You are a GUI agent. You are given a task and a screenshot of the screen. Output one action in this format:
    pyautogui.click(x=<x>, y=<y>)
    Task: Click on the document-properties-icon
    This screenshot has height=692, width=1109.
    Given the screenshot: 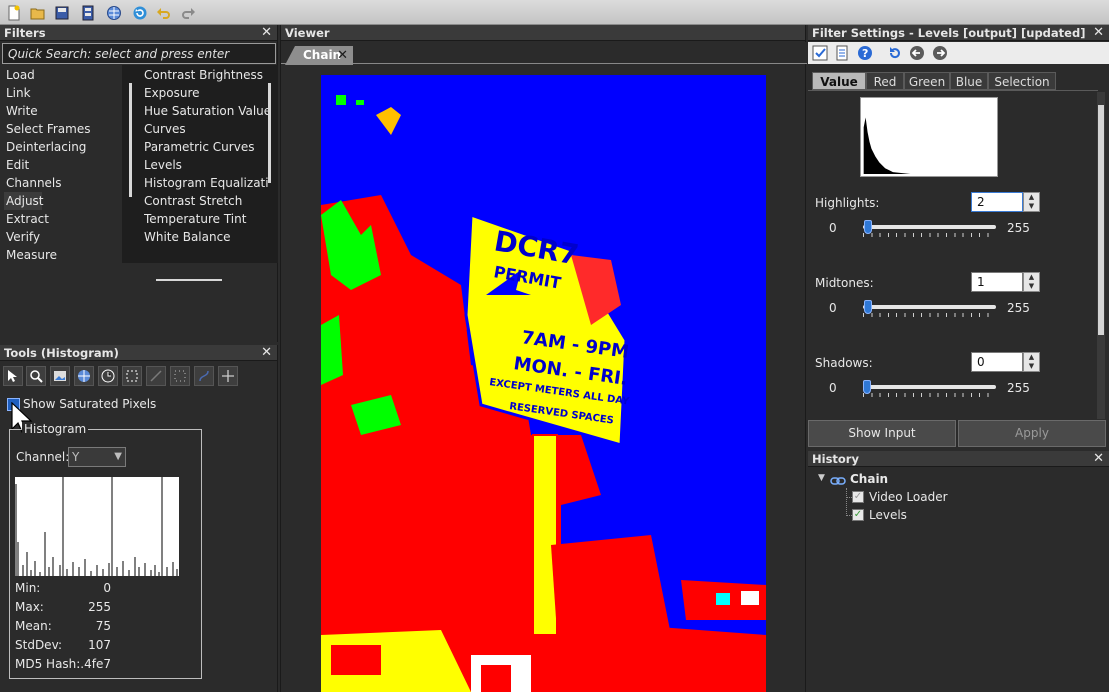 What is the action you would take?
    pyautogui.click(x=843, y=53)
    